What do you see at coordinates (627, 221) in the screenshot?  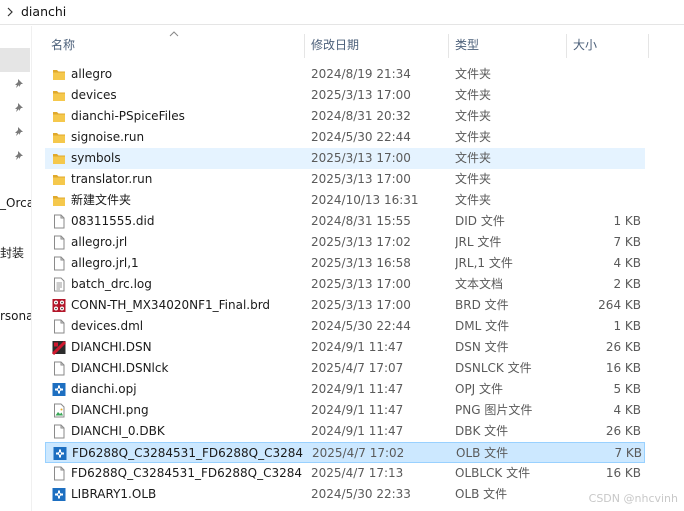 I see `file-size: 1 KB` at bounding box center [627, 221].